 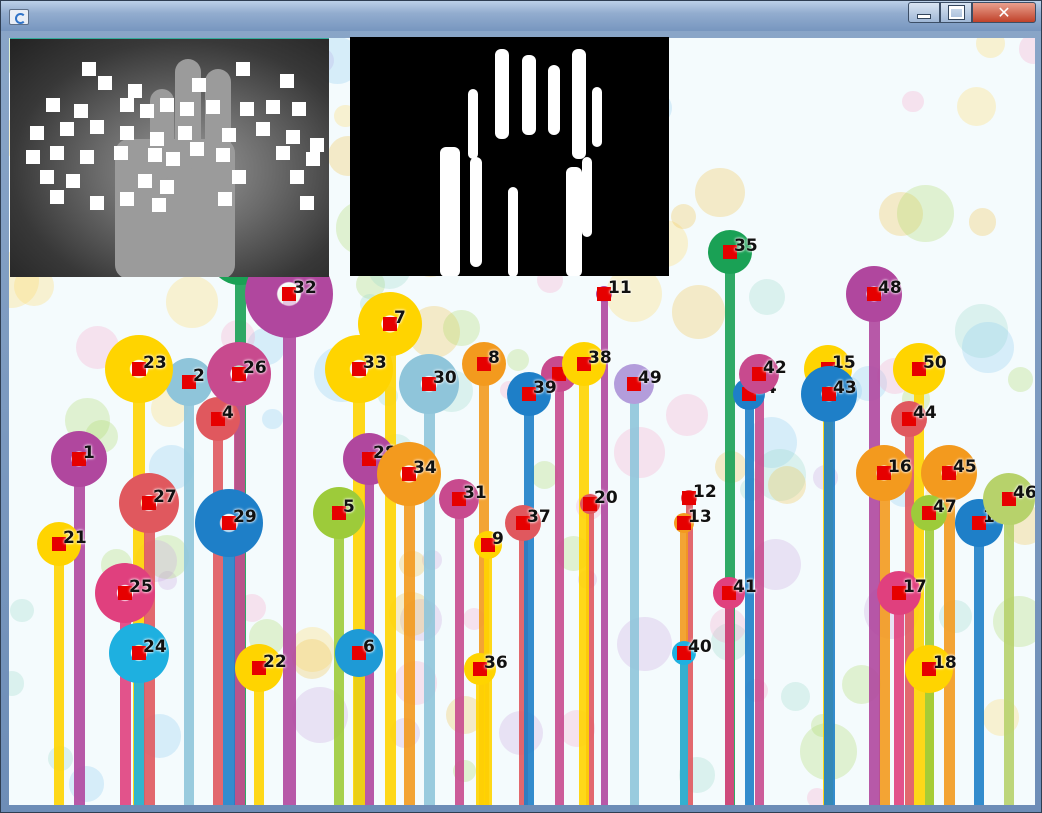 What do you see at coordinates (521, 16) in the screenshot?
I see `title-bar: ✕` at bounding box center [521, 16].